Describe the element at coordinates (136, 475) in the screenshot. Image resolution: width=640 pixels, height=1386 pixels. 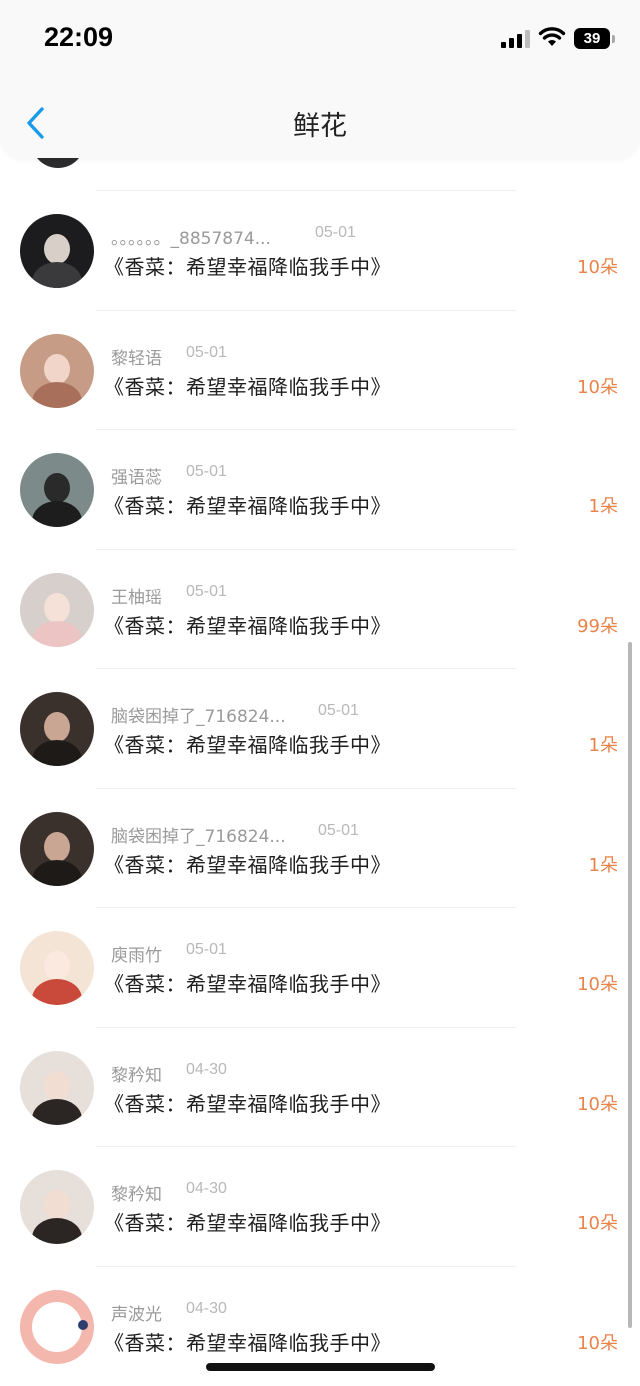
I see `username: 强语蕊` at that location.